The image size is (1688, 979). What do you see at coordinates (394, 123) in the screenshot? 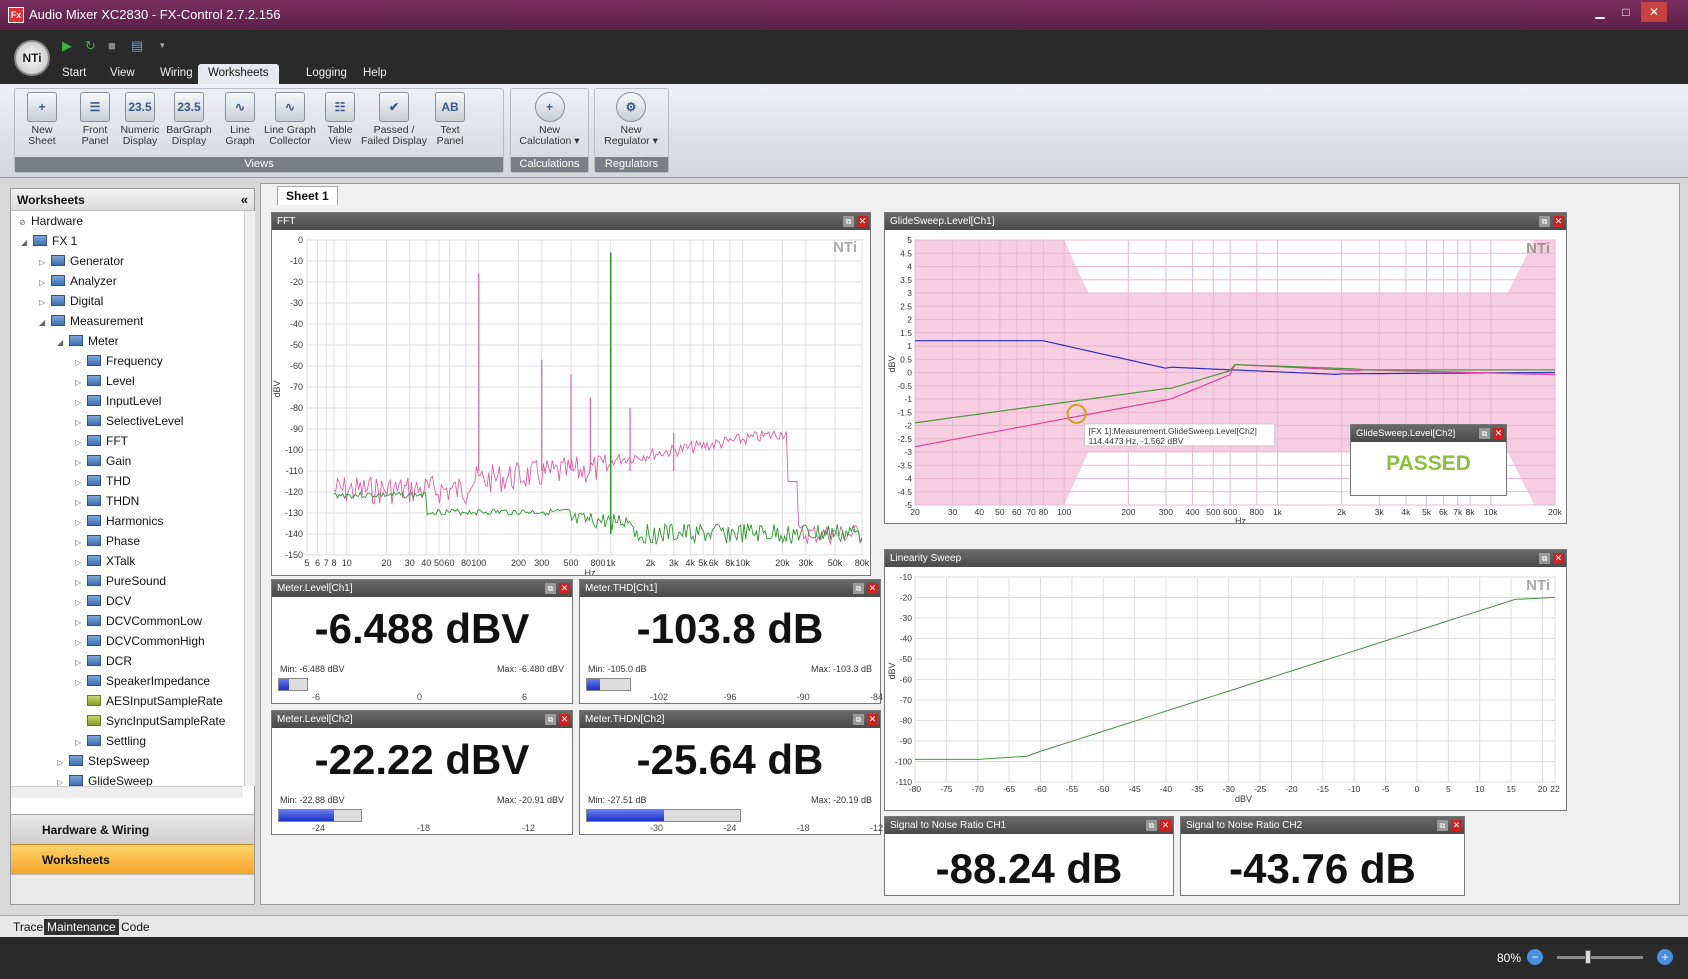
I see `passed-failed-button: ✔ Passed / Failed Display` at bounding box center [394, 123].